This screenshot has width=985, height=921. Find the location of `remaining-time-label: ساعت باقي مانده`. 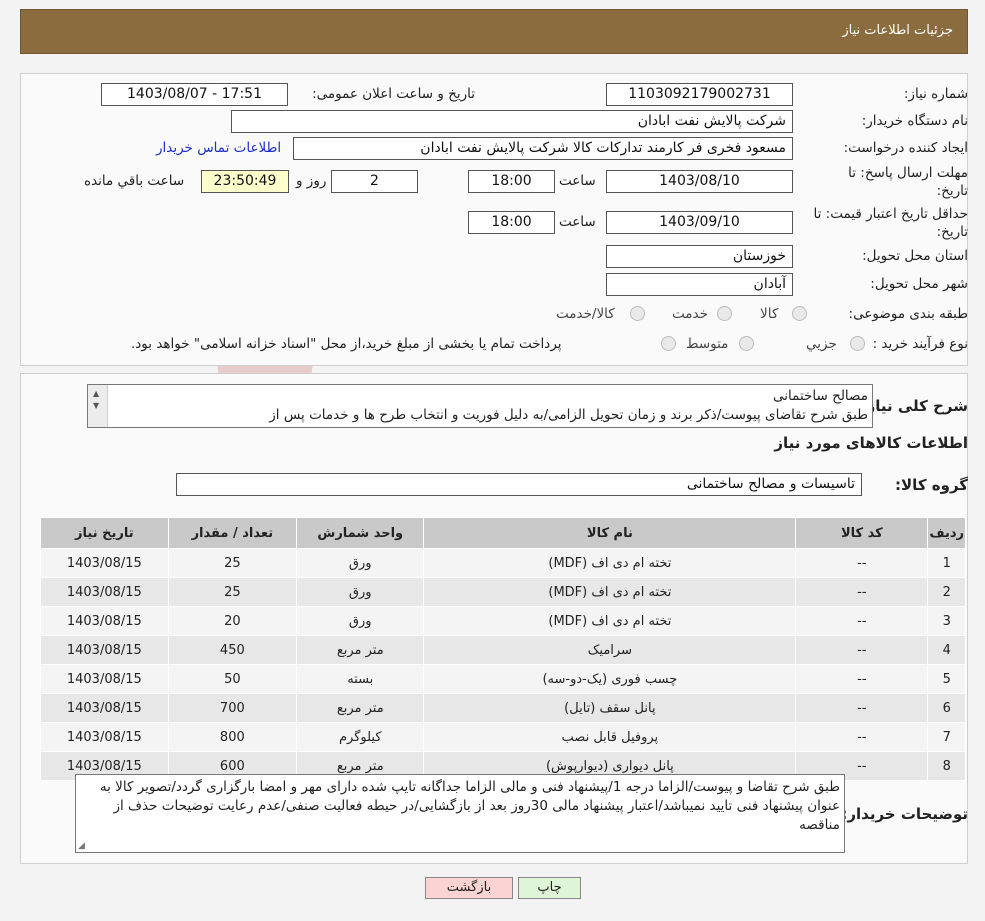

remaining-time-label: ساعت باقي مانده is located at coordinates (134, 181).